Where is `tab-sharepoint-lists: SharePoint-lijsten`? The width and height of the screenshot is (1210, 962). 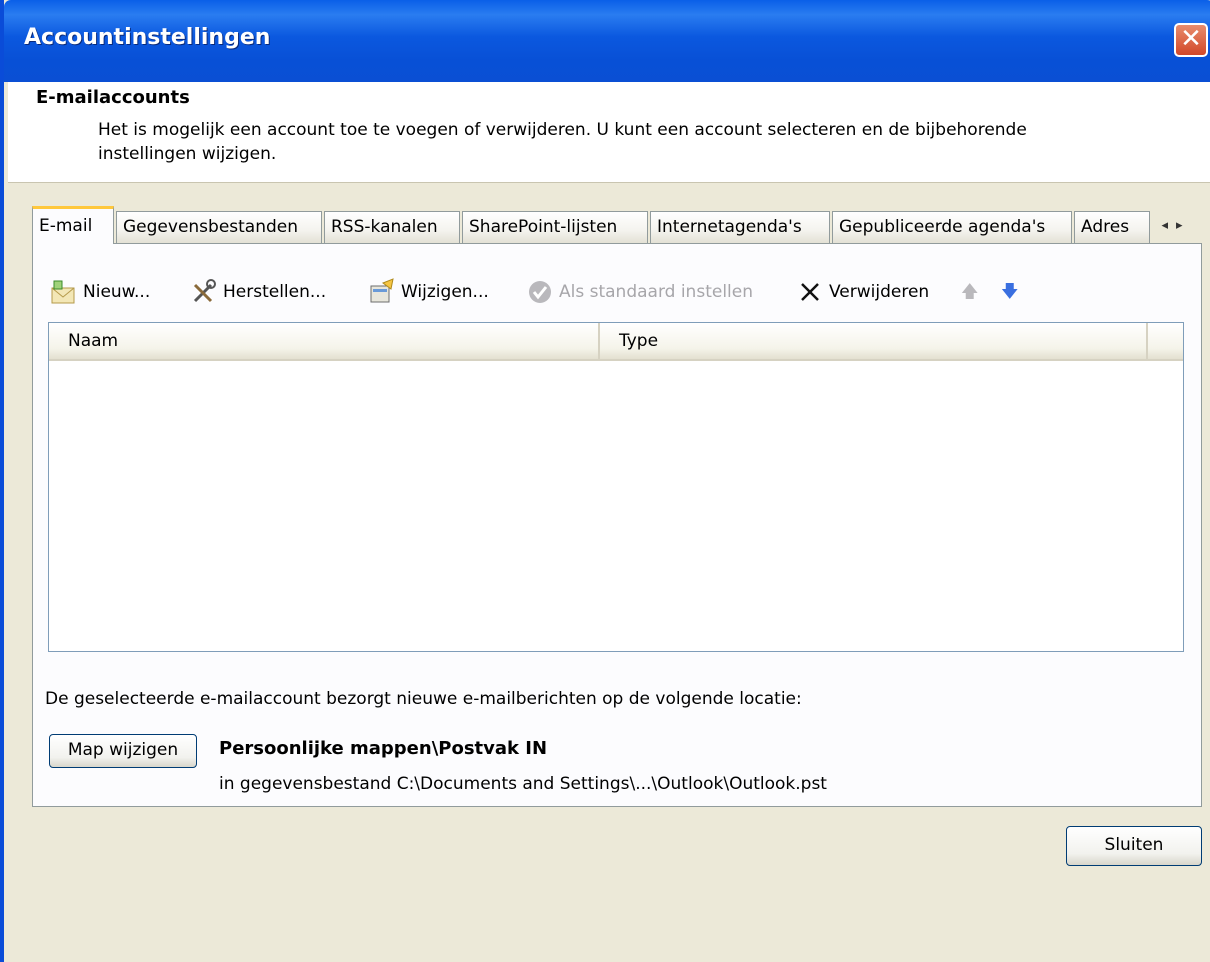 tab-sharepoint-lists: SharePoint-lijsten is located at coordinates (555, 227).